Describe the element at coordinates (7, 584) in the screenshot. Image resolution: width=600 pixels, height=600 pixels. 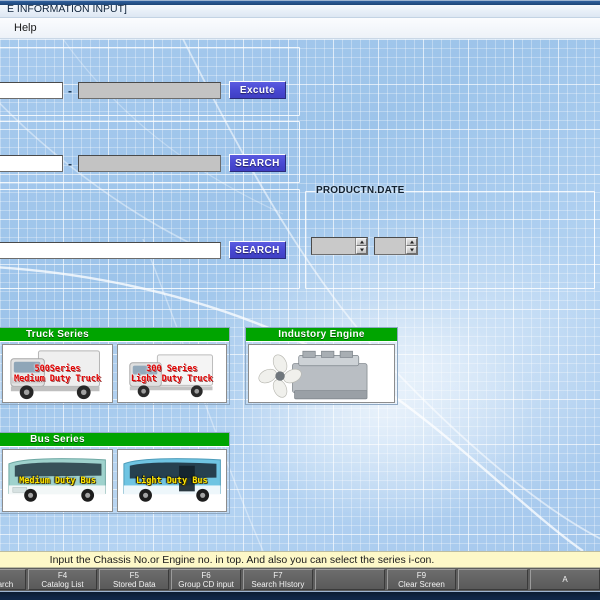
I see `function-key-label: Multi-Search` at that location.